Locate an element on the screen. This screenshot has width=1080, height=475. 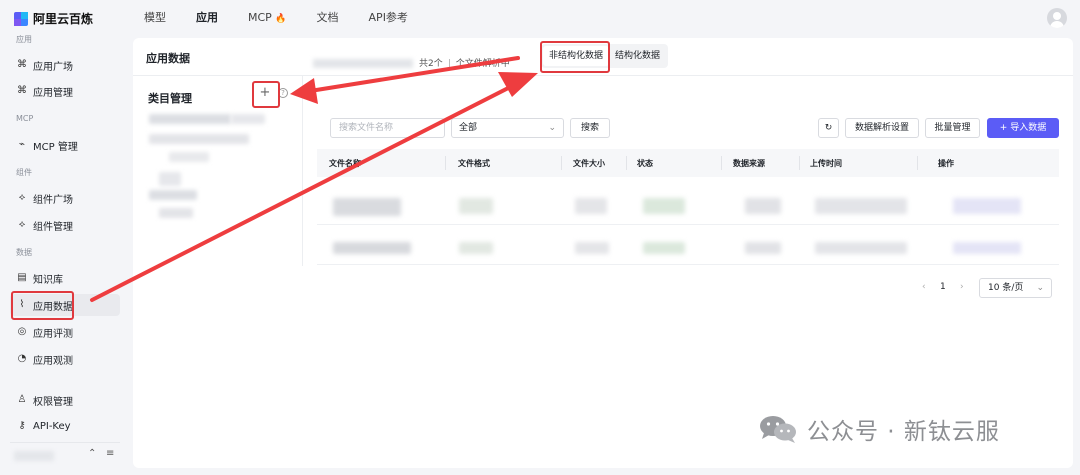
plug-icon: ⌁ is located at coordinates (22, 144).